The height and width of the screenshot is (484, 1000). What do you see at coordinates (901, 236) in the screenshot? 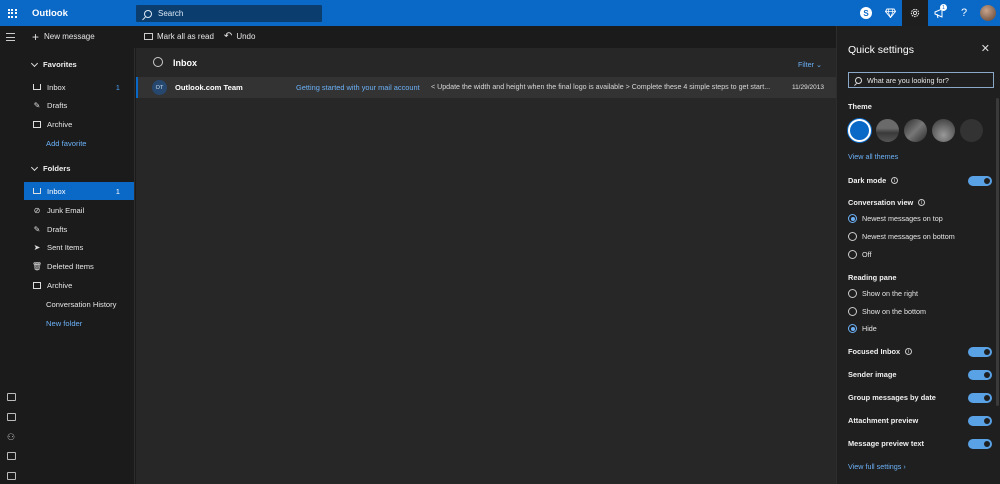
I see `conversation-newest-bottom-radio: Newest messages on bottom` at bounding box center [901, 236].